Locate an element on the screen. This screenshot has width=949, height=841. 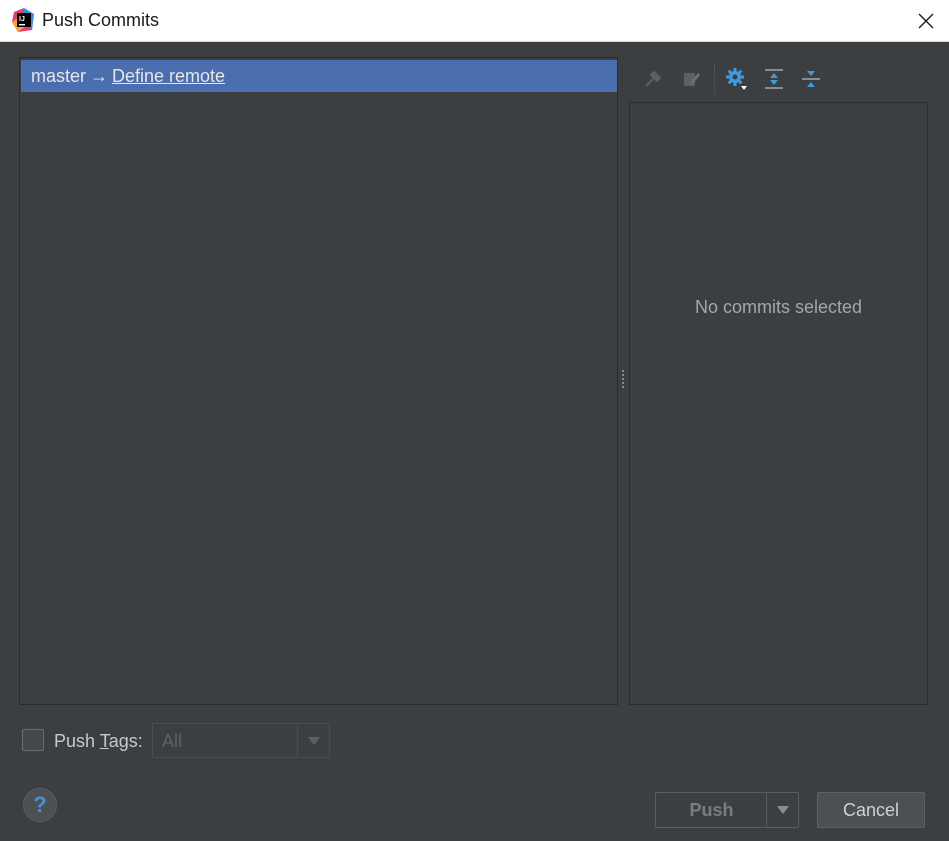
toolbar-separator is located at coordinates (714, 79).